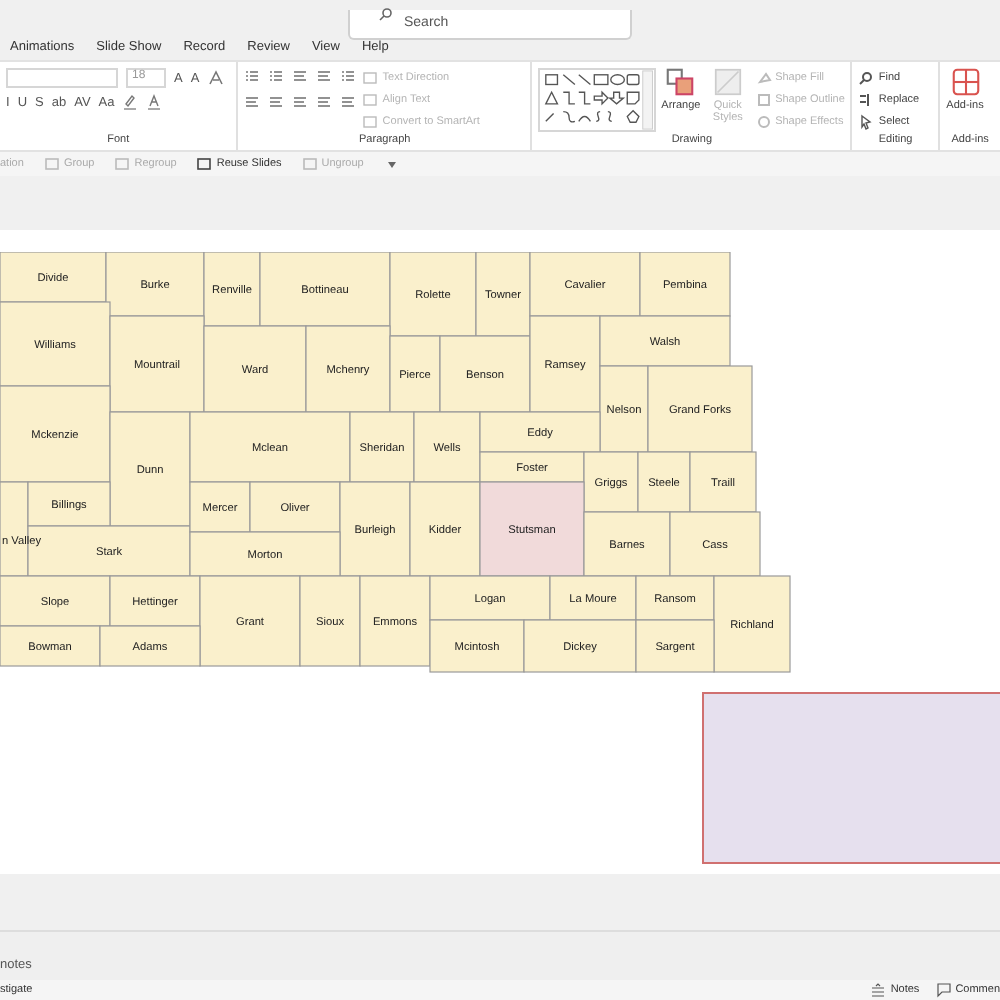 Image resolution: width=1000 pixels, height=1000 pixels. Describe the element at coordinates (680, 82) in the screenshot. I see `arrange-icon` at that location.